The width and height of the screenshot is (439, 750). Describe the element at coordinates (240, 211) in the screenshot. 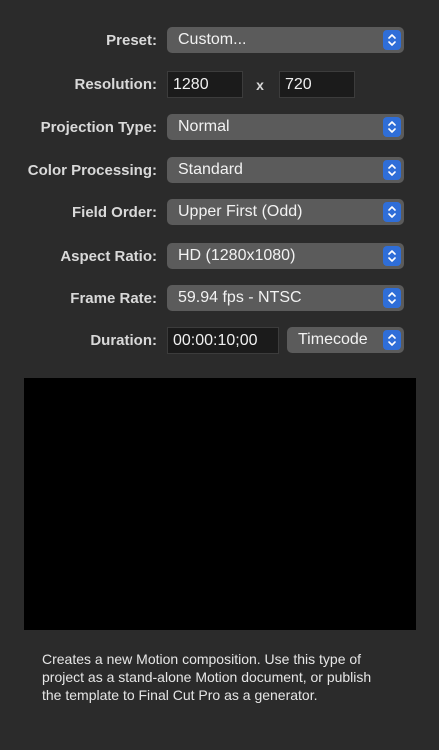

I see `field-order-value: Upper First (Odd)` at that location.